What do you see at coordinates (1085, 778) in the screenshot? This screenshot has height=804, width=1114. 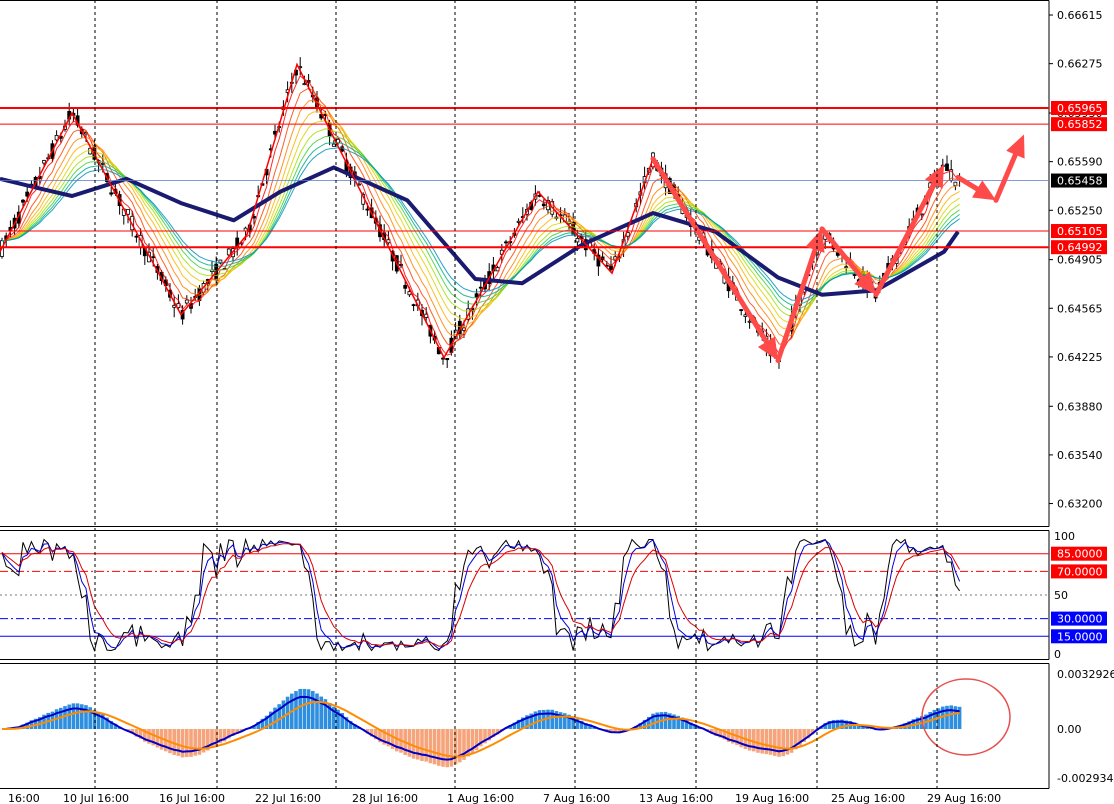 I see `macd-tick-label: -0.0029346` at bounding box center [1085, 778].